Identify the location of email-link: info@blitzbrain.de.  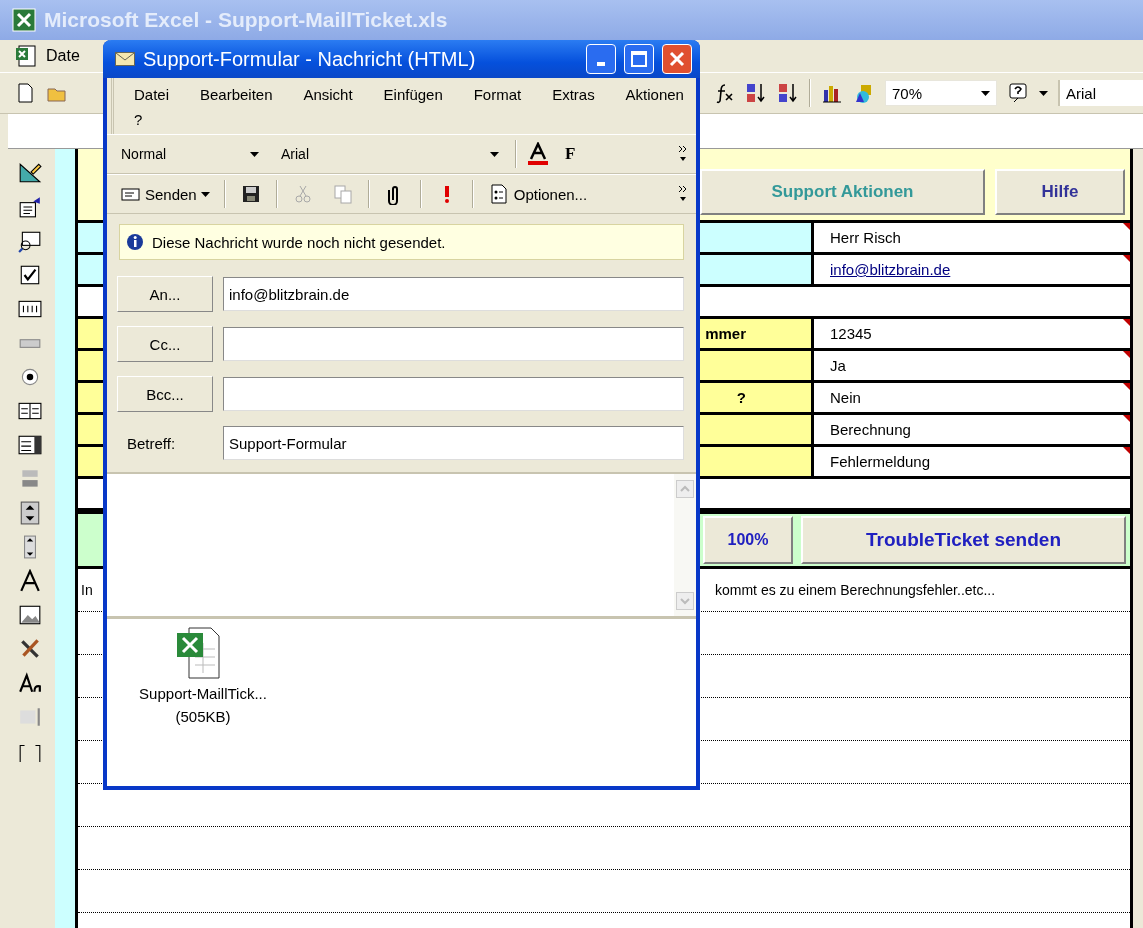
(890, 269).